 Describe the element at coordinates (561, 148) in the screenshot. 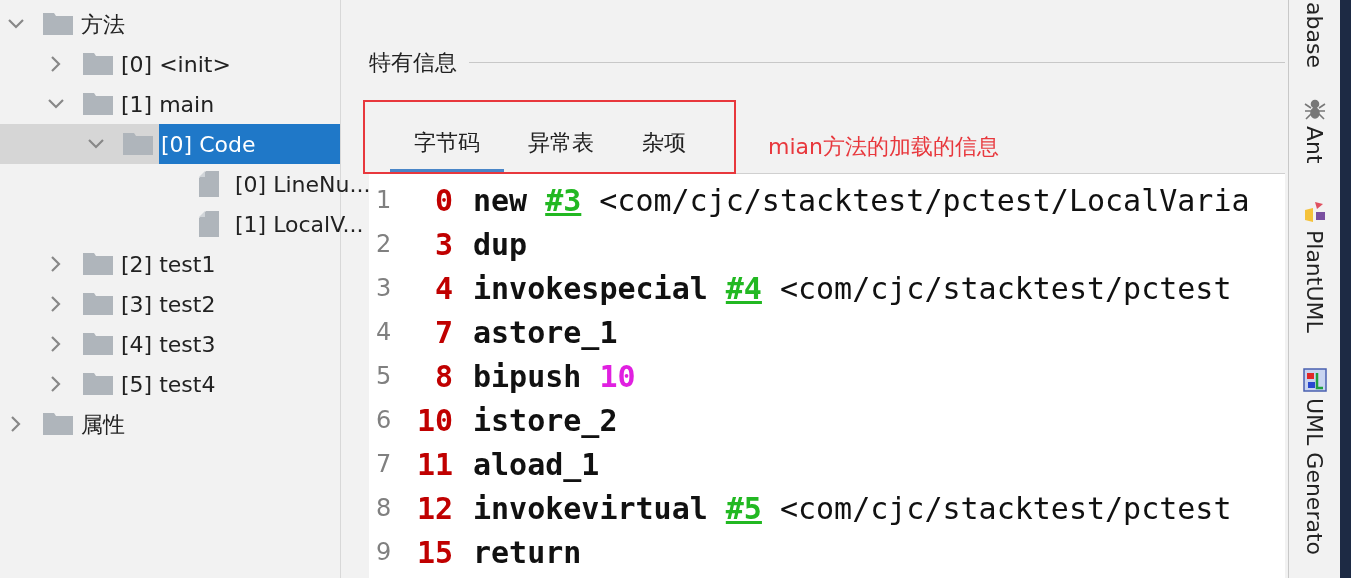

I see `tab: 异常表` at that location.